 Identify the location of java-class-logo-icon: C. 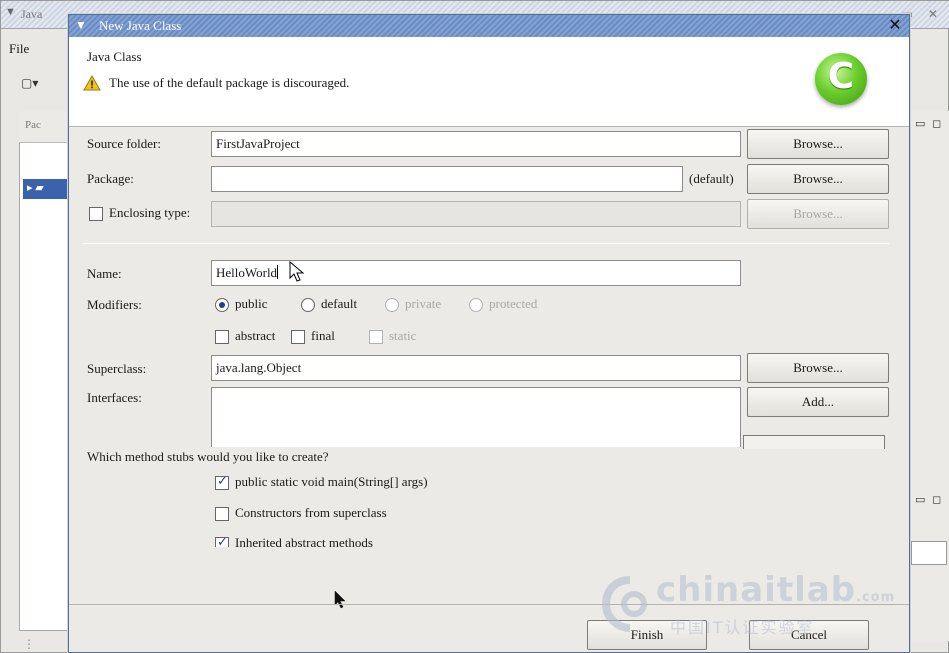
(841, 79).